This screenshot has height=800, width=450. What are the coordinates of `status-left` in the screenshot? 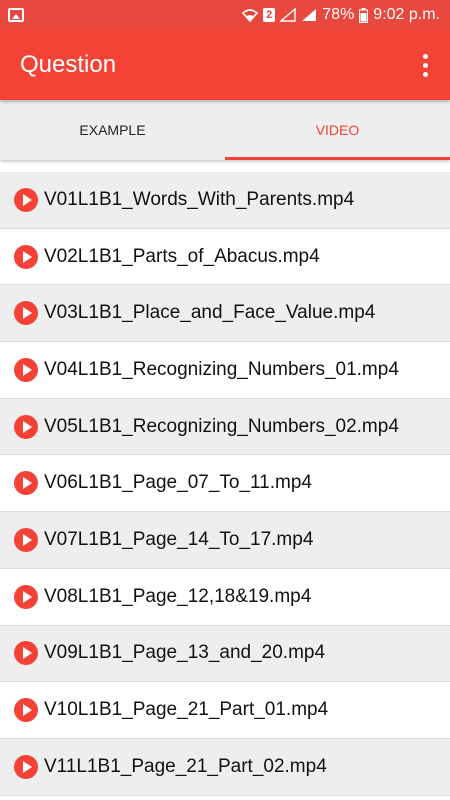 It's located at (16, 15).